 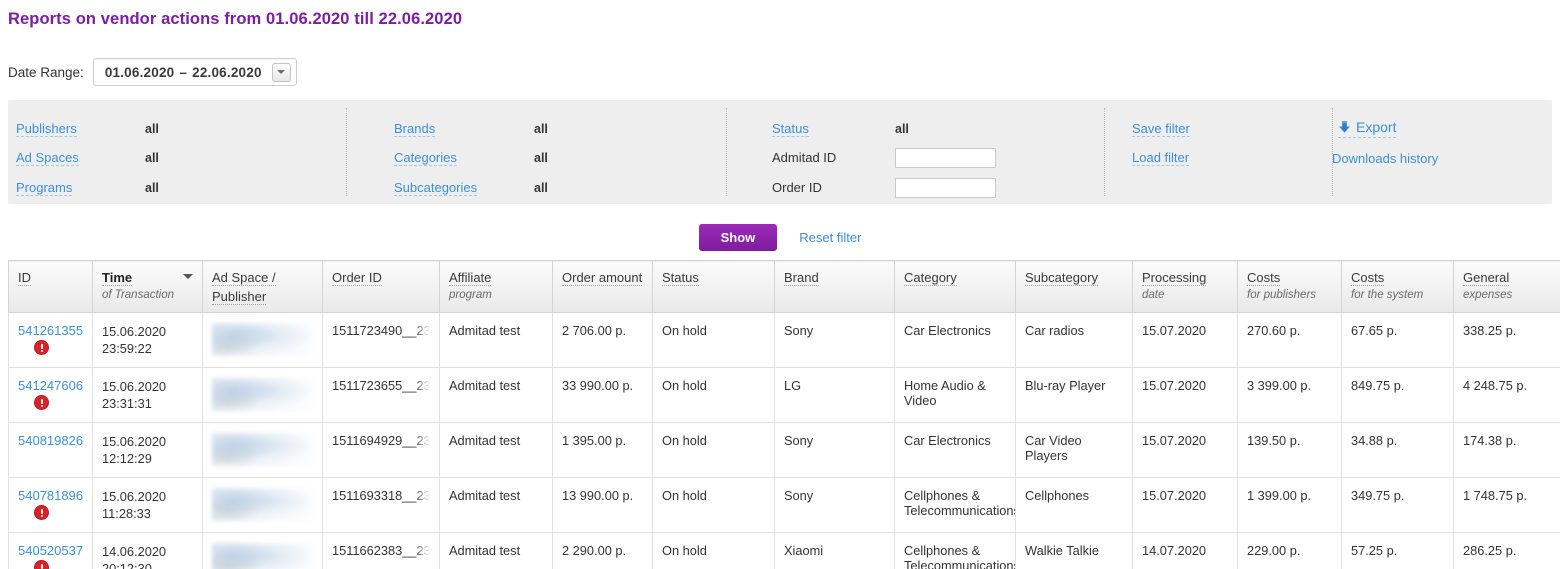 What do you see at coordinates (147, 286) in the screenshot?
I see `col-header-time: Time of Transaction` at bounding box center [147, 286].